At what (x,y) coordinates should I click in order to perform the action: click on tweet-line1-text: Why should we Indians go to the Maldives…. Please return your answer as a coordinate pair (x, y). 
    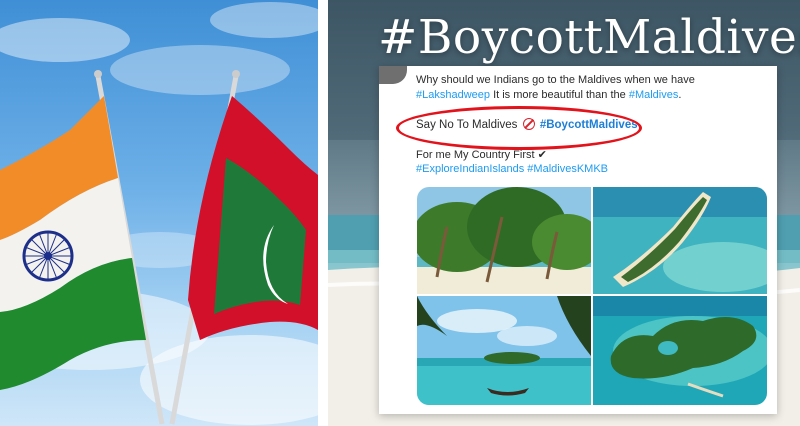
    Looking at the image, I should click on (555, 80).